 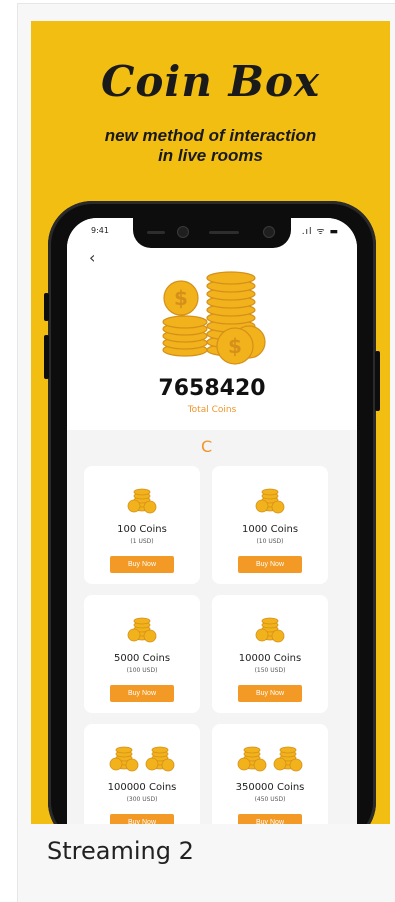 I want to click on package-name: 100000 Coins, so click(x=142, y=787).